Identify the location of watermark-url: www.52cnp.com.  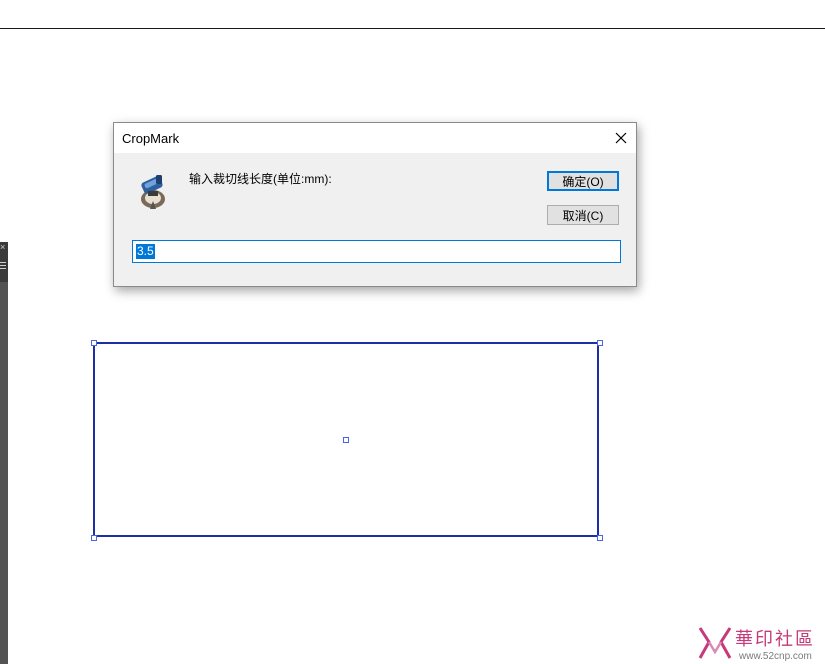
(775, 656).